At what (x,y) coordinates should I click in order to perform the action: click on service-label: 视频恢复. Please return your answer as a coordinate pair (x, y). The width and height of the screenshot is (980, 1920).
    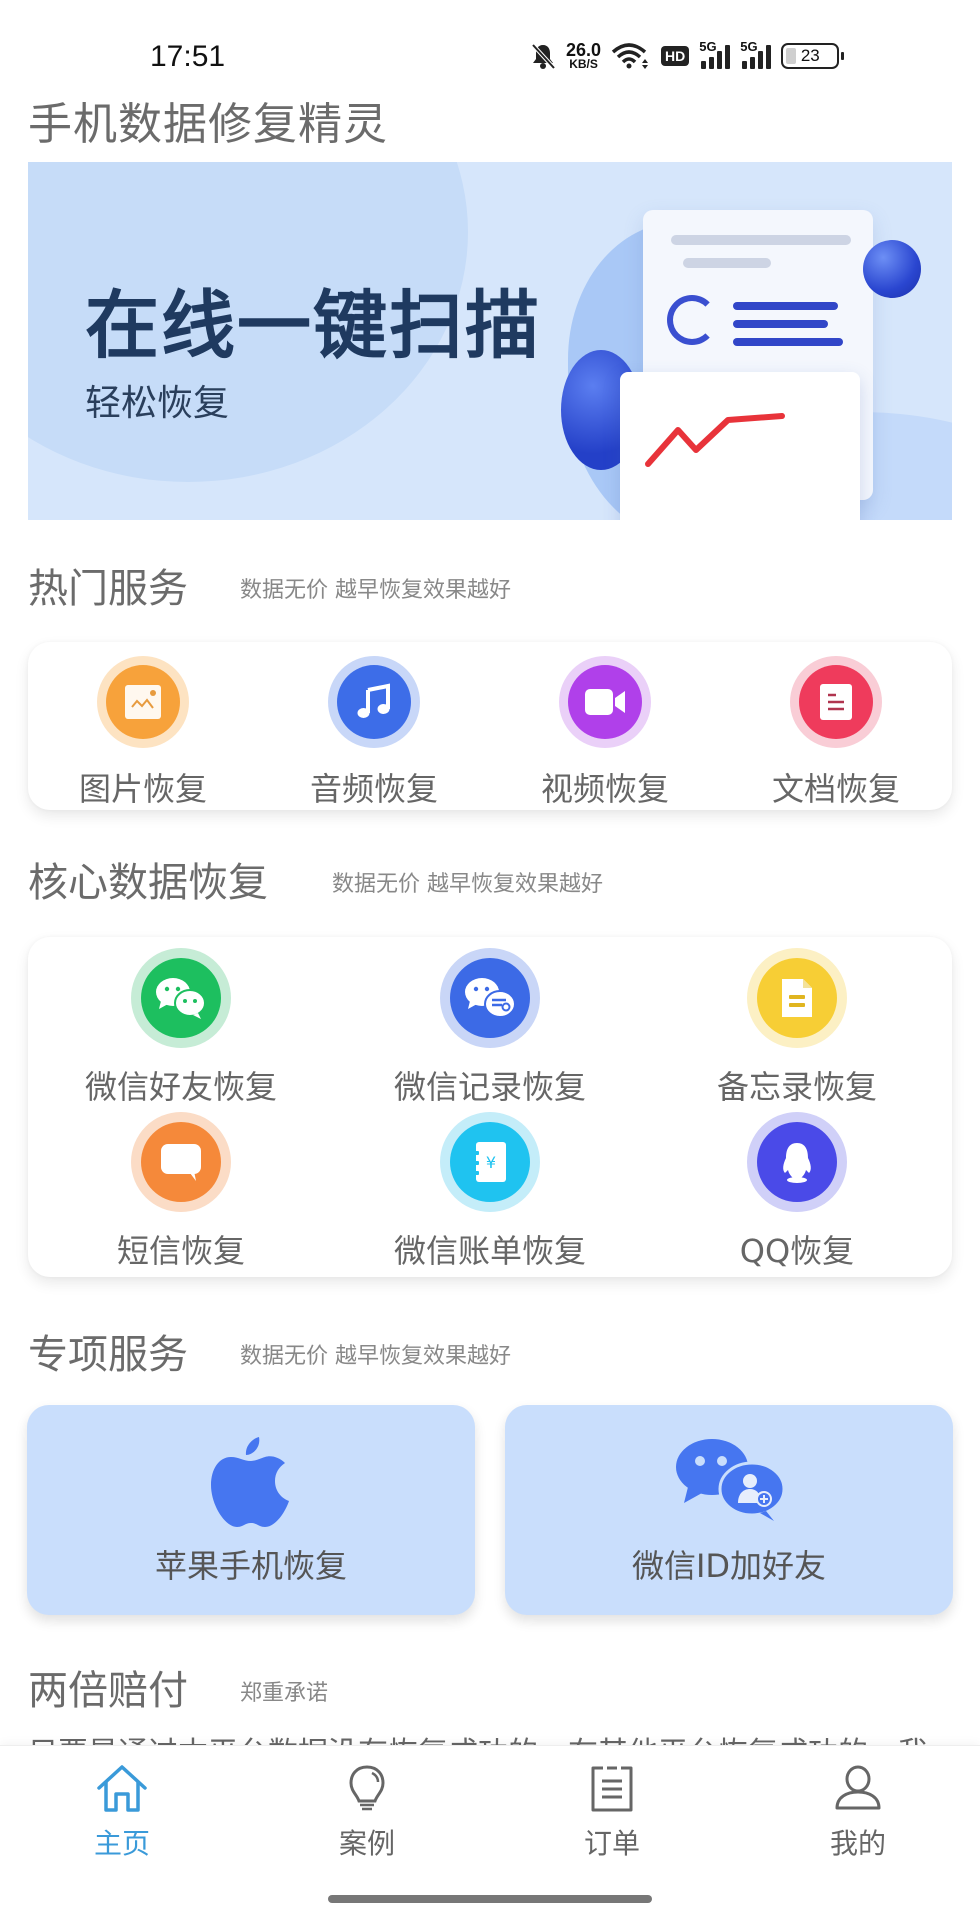
    Looking at the image, I should click on (604, 789).